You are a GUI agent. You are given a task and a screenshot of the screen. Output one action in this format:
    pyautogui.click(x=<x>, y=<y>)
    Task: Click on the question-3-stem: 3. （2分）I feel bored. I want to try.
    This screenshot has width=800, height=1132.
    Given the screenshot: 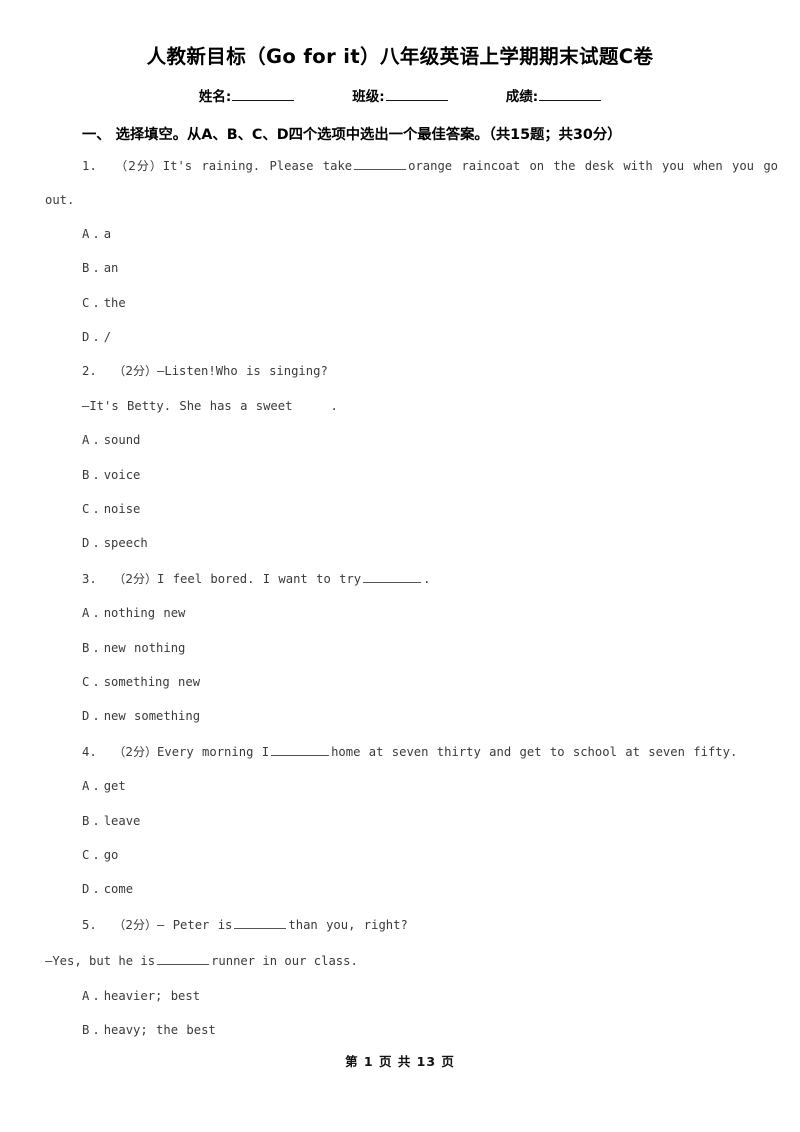 What is the action you would take?
    pyautogui.click(x=430, y=578)
    